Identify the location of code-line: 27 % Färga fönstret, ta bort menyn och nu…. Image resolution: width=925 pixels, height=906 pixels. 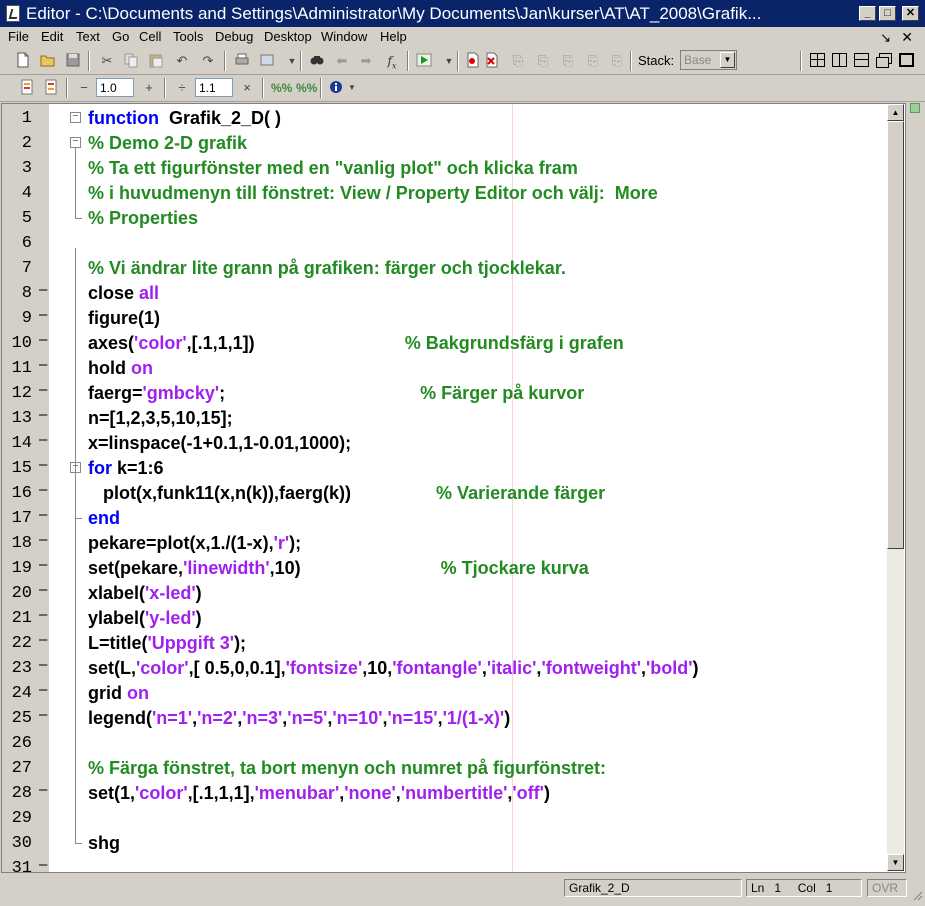
(444, 768).